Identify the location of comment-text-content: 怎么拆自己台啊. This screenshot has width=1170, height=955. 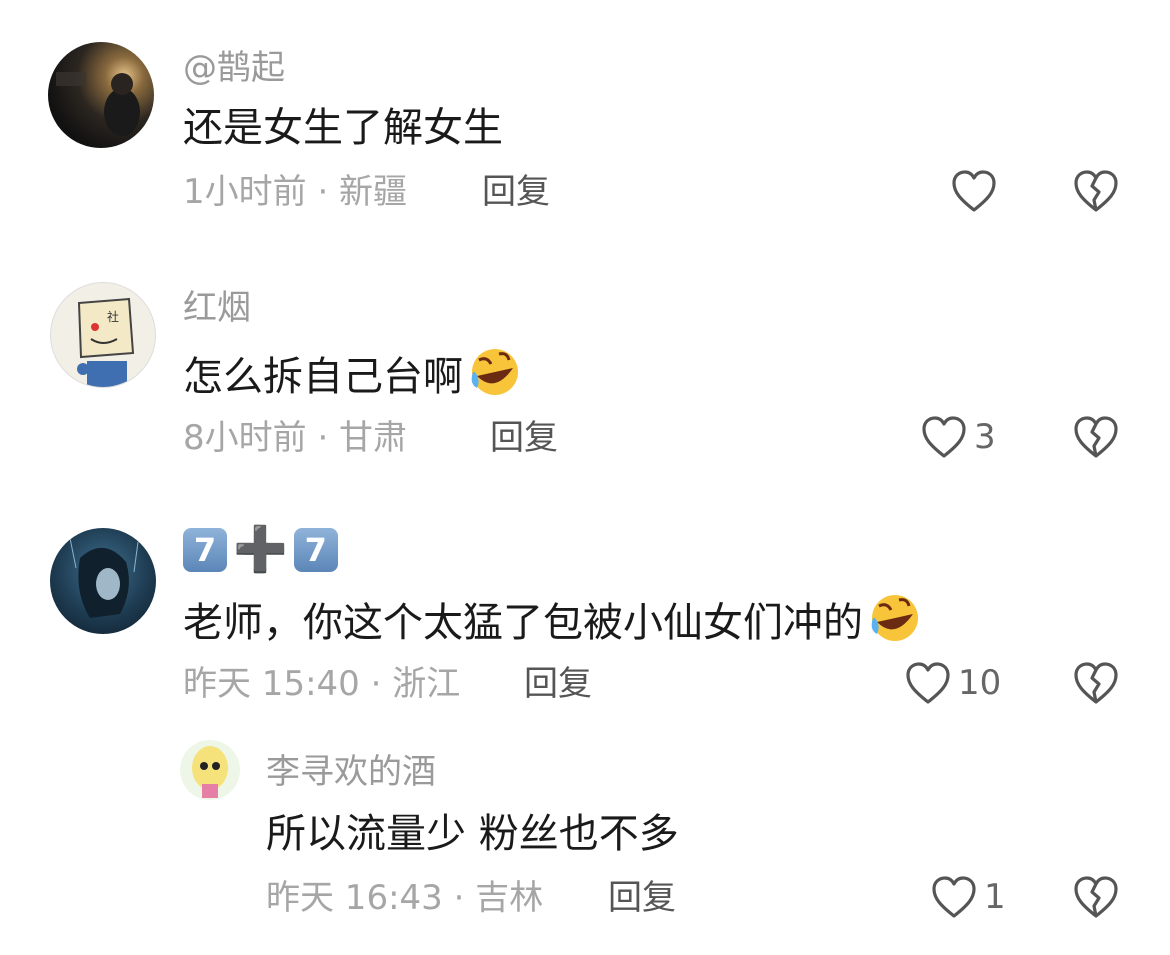
(323, 377).